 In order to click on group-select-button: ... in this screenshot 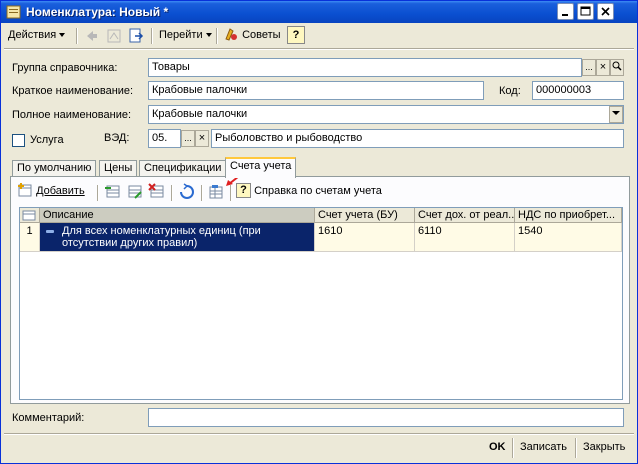, I will do `click(589, 67)`.